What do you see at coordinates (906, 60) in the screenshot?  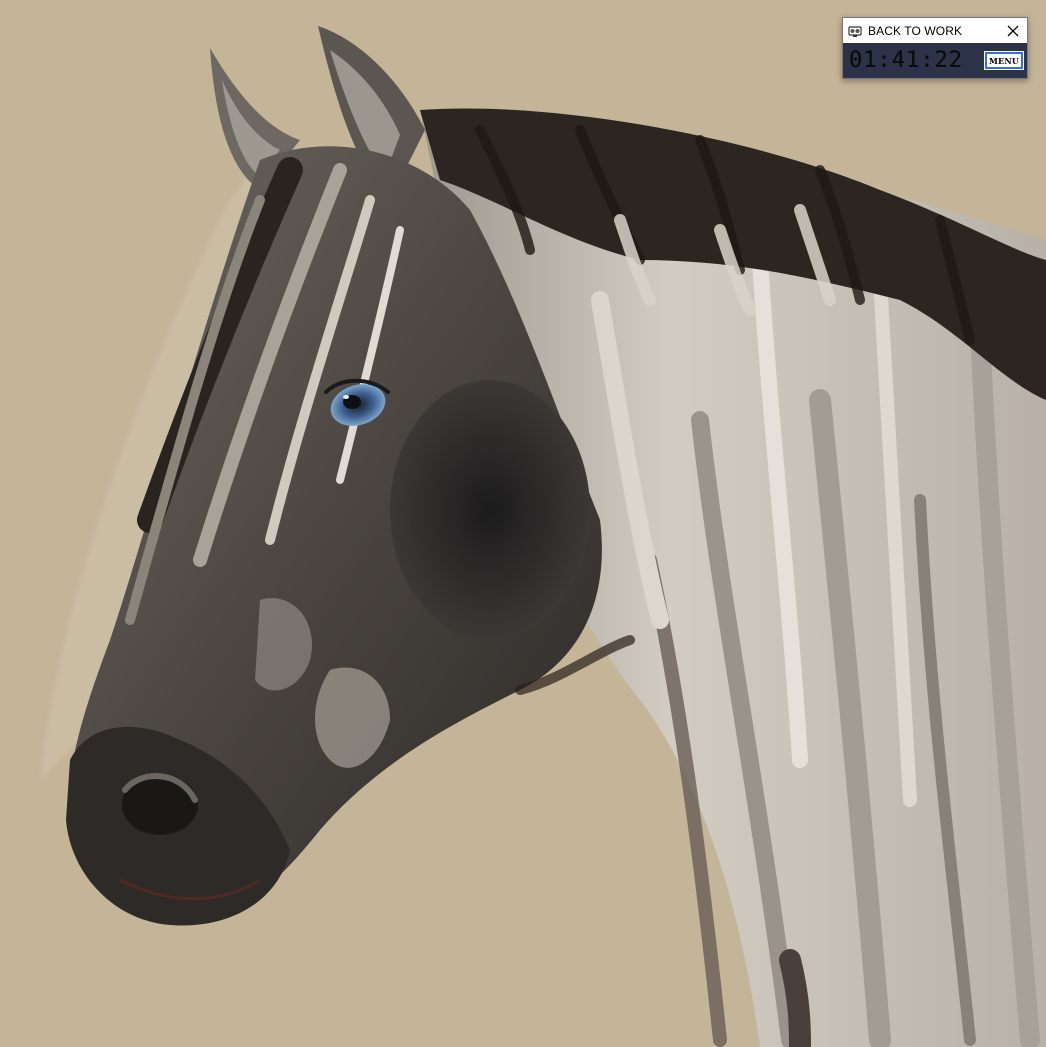 I see `time-readout: 01:41:22` at bounding box center [906, 60].